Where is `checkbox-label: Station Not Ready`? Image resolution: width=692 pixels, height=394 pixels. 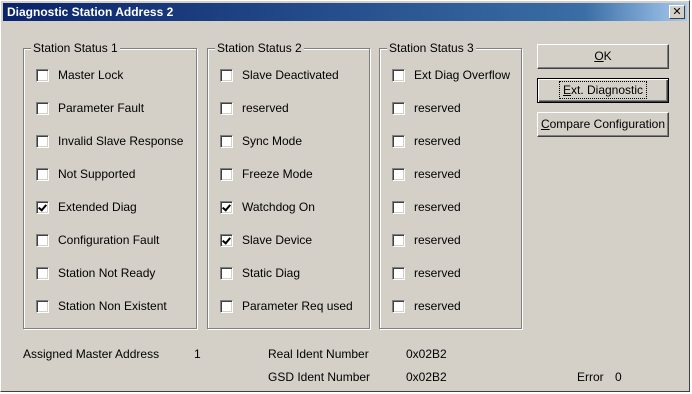
checkbox-label: Station Not Ready is located at coordinates (107, 273).